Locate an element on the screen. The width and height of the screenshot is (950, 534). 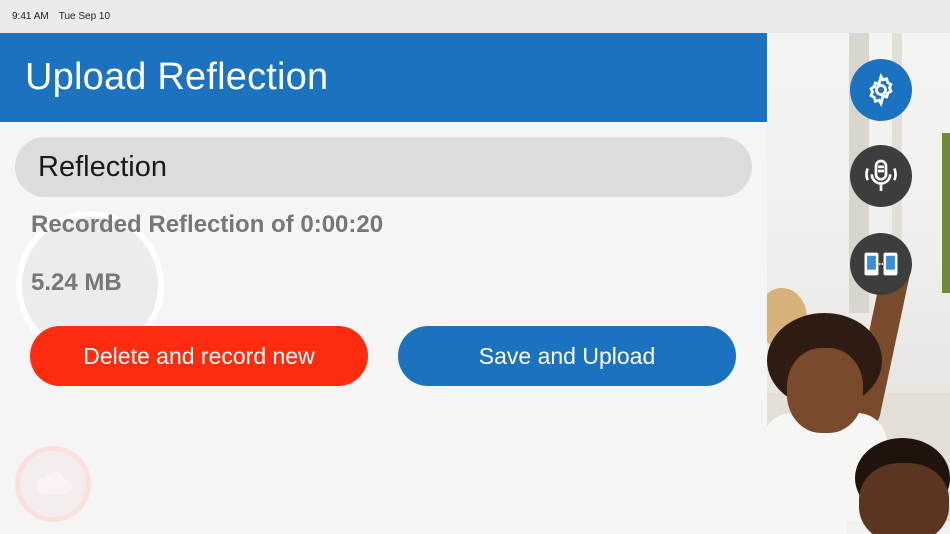
connected-devices-button is located at coordinates (881, 264).